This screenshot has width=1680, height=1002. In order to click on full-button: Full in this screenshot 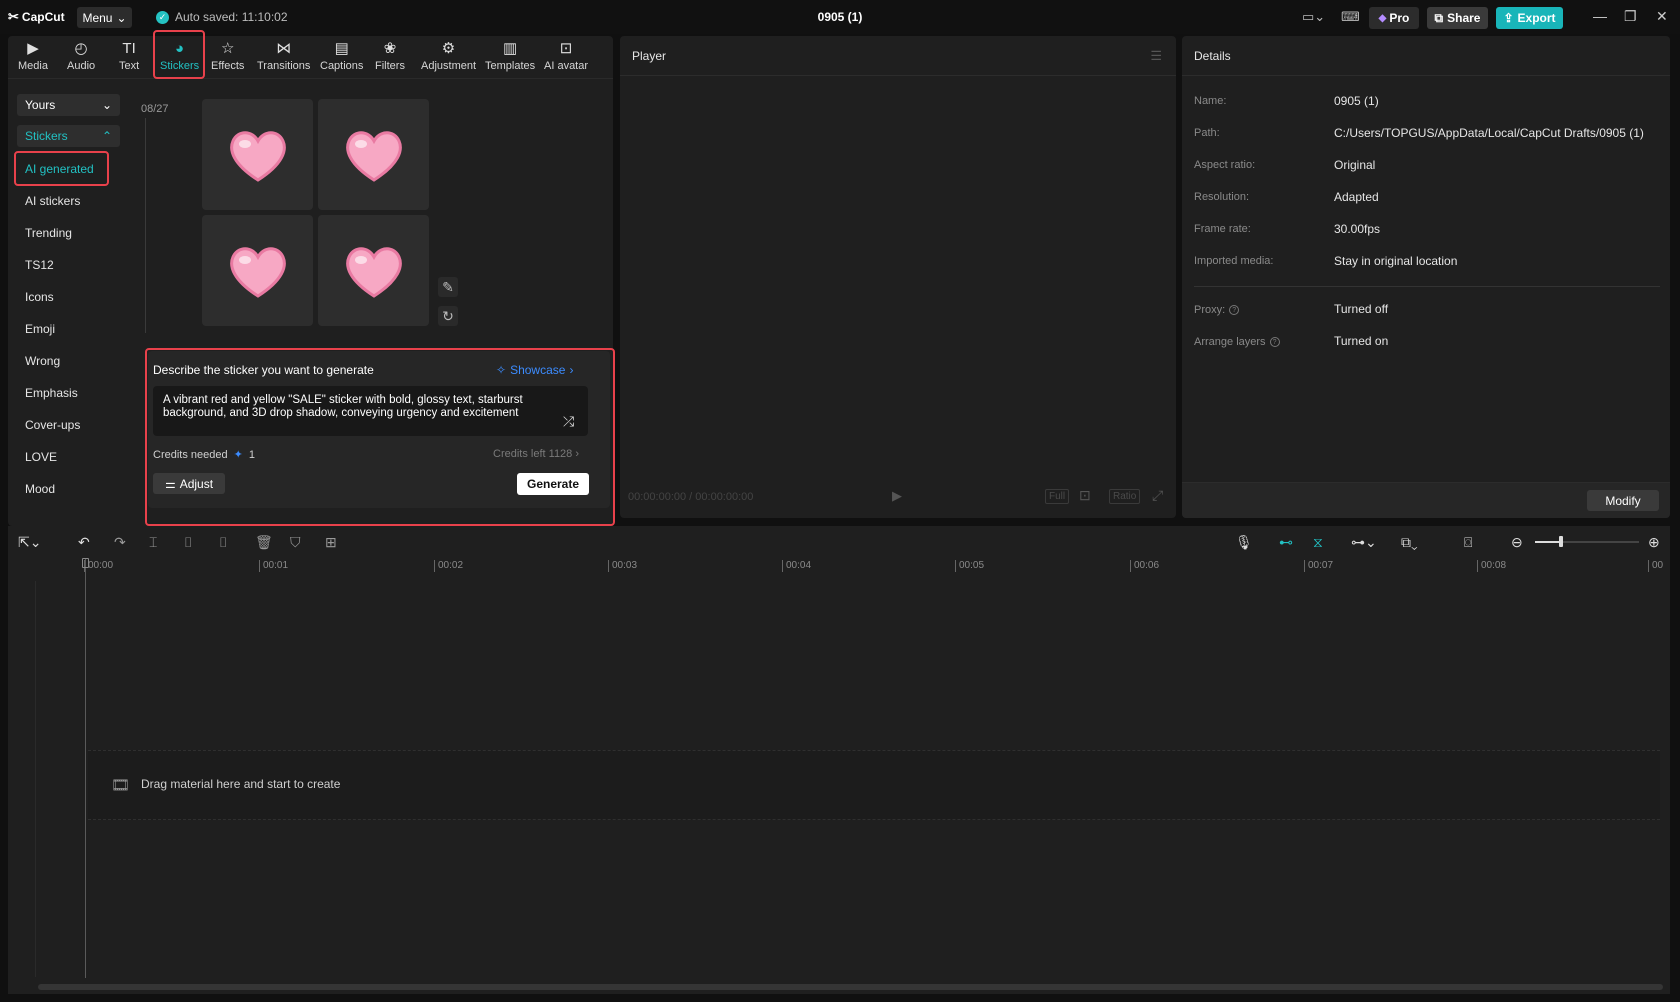, I will do `click(1057, 496)`.